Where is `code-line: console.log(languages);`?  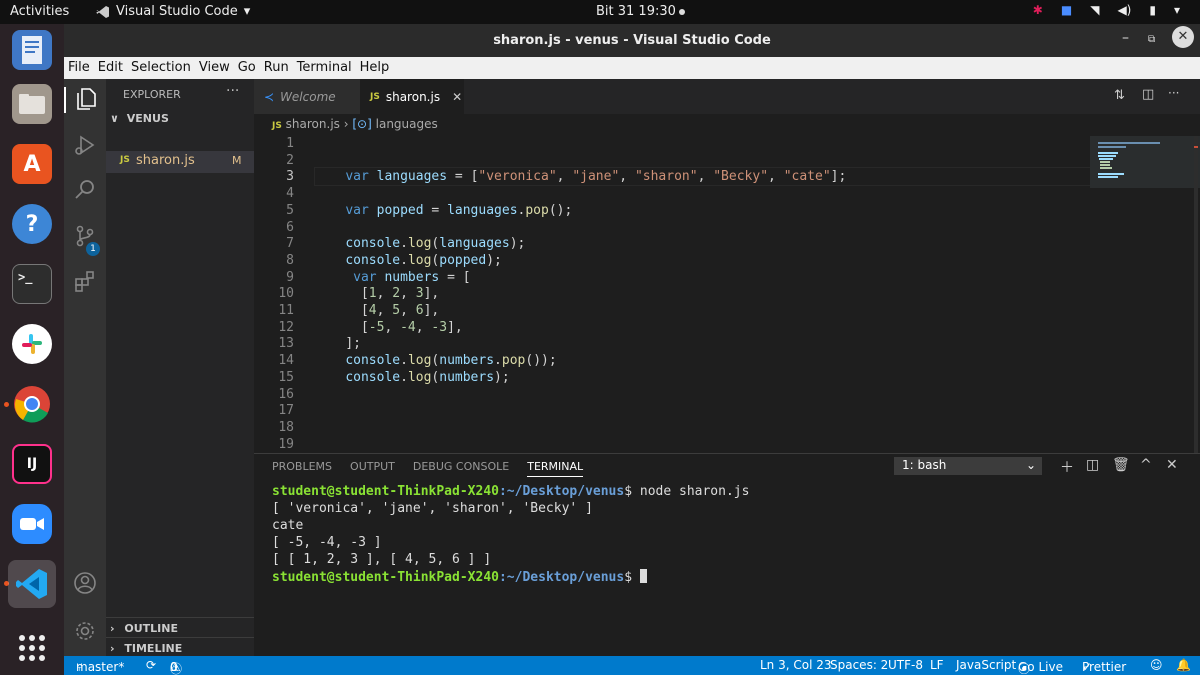 code-line: console.log(languages); is located at coordinates (419, 244).